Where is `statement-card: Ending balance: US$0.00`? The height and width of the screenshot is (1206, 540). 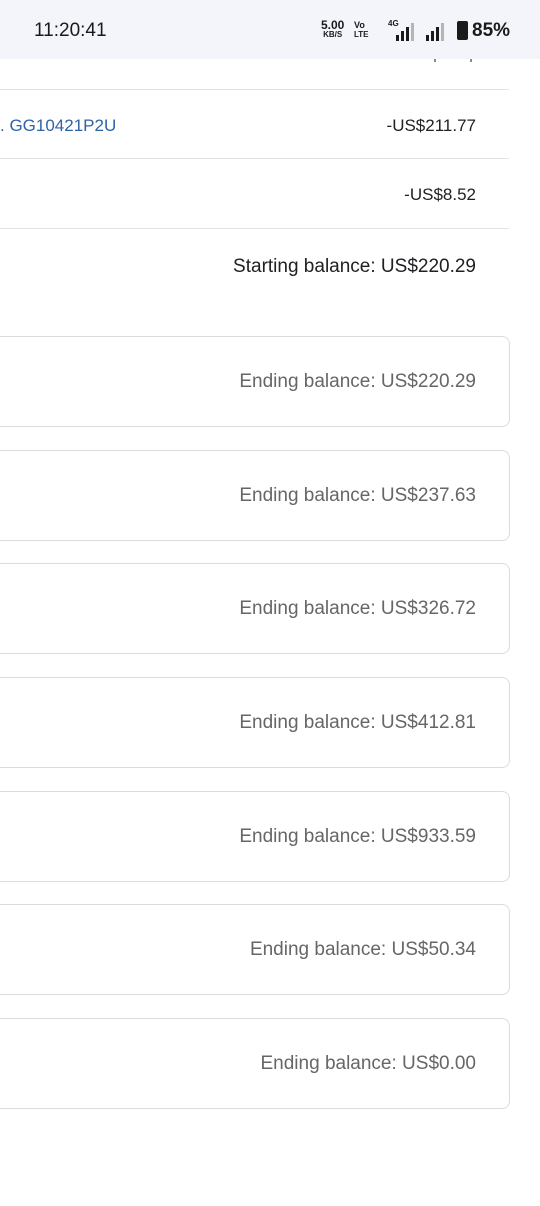
statement-card: Ending balance: US$0.00 is located at coordinates (255, 1063).